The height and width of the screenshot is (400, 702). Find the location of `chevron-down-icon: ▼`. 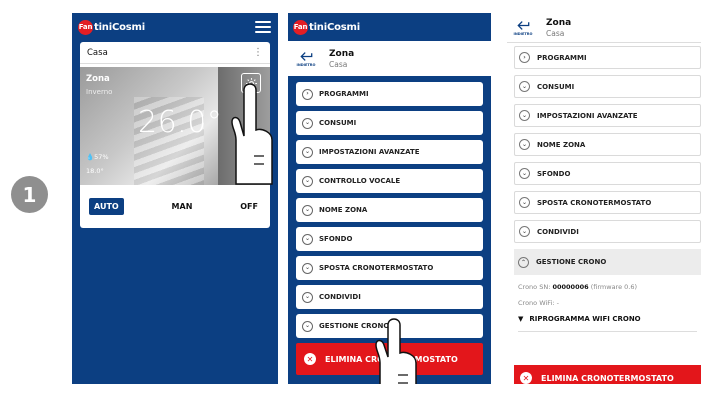

chevron-down-icon: ▼ is located at coordinates (521, 319).